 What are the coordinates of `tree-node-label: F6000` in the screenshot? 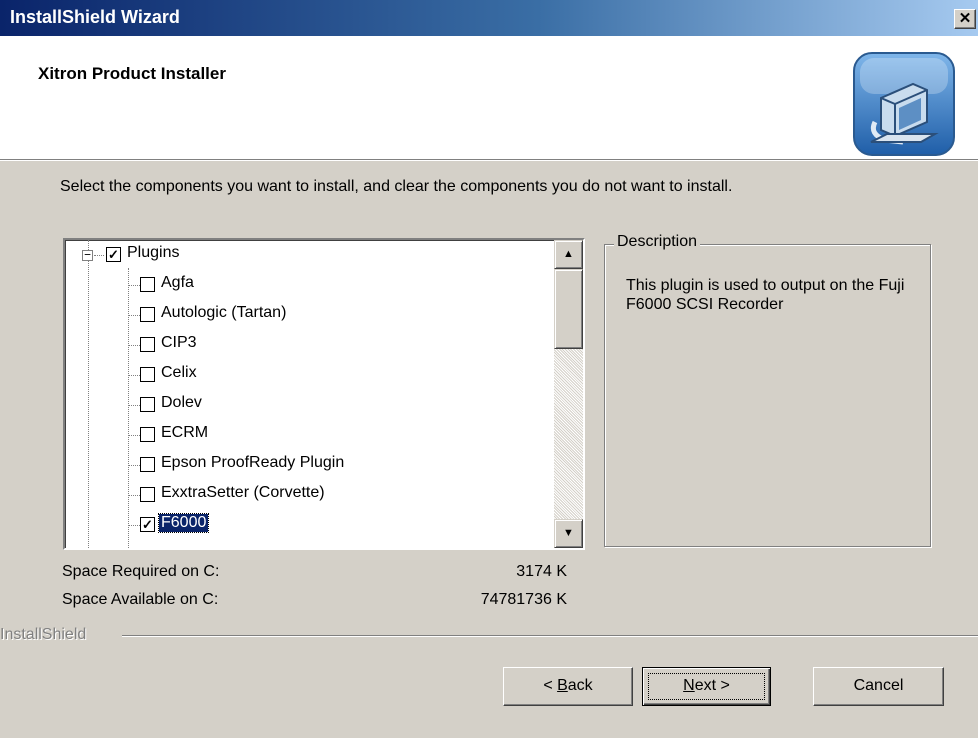 It's located at (183, 523).